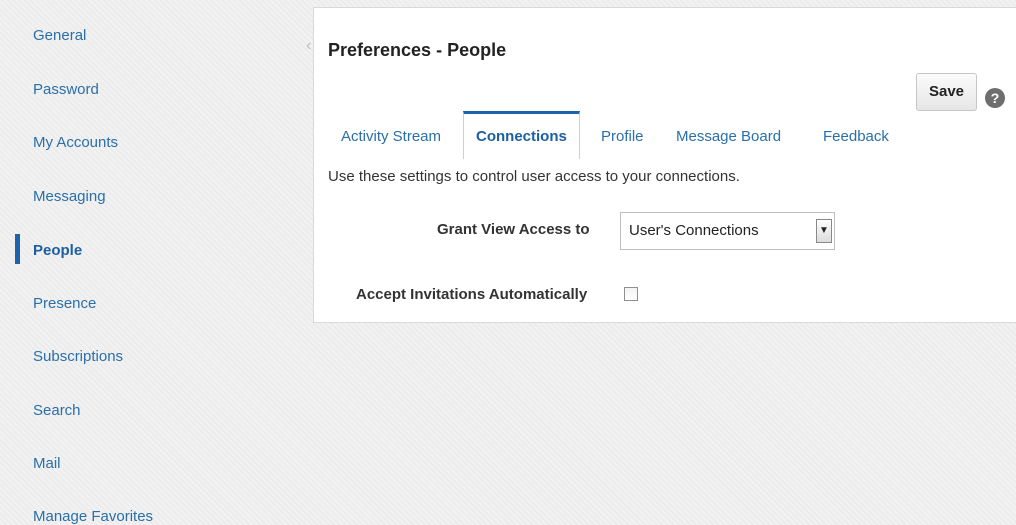 Image resolution: width=1016 pixels, height=525 pixels. What do you see at coordinates (78, 356) in the screenshot?
I see `sidebar-item-subscriptions: Subscriptions` at bounding box center [78, 356].